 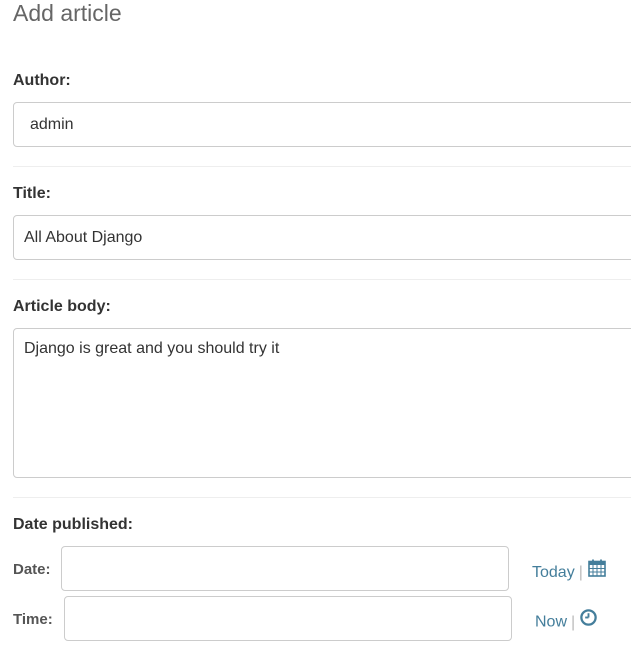 I want to click on clock-icon, so click(x=588, y=620).